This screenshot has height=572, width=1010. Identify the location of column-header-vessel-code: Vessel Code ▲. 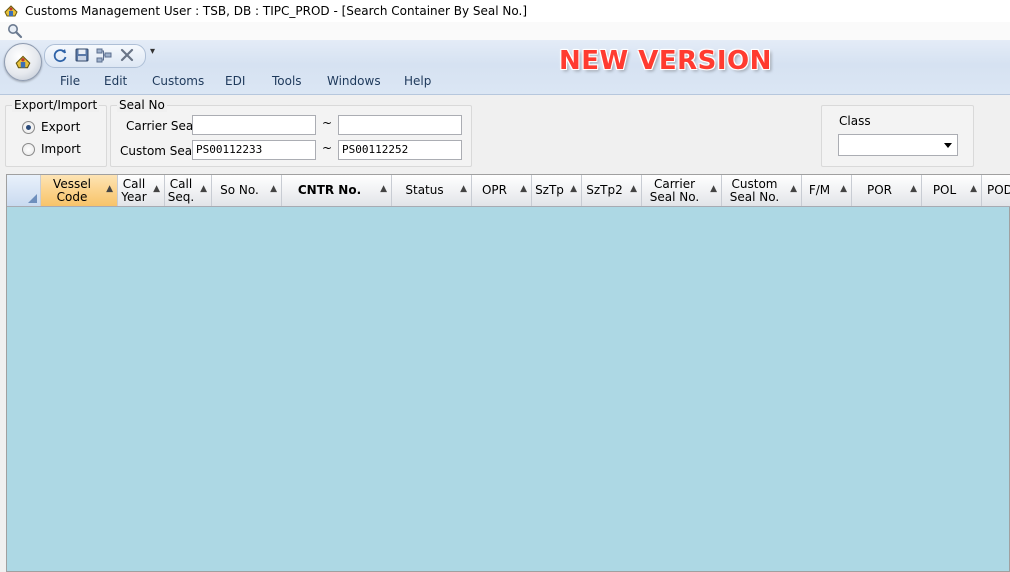
(79, 190).